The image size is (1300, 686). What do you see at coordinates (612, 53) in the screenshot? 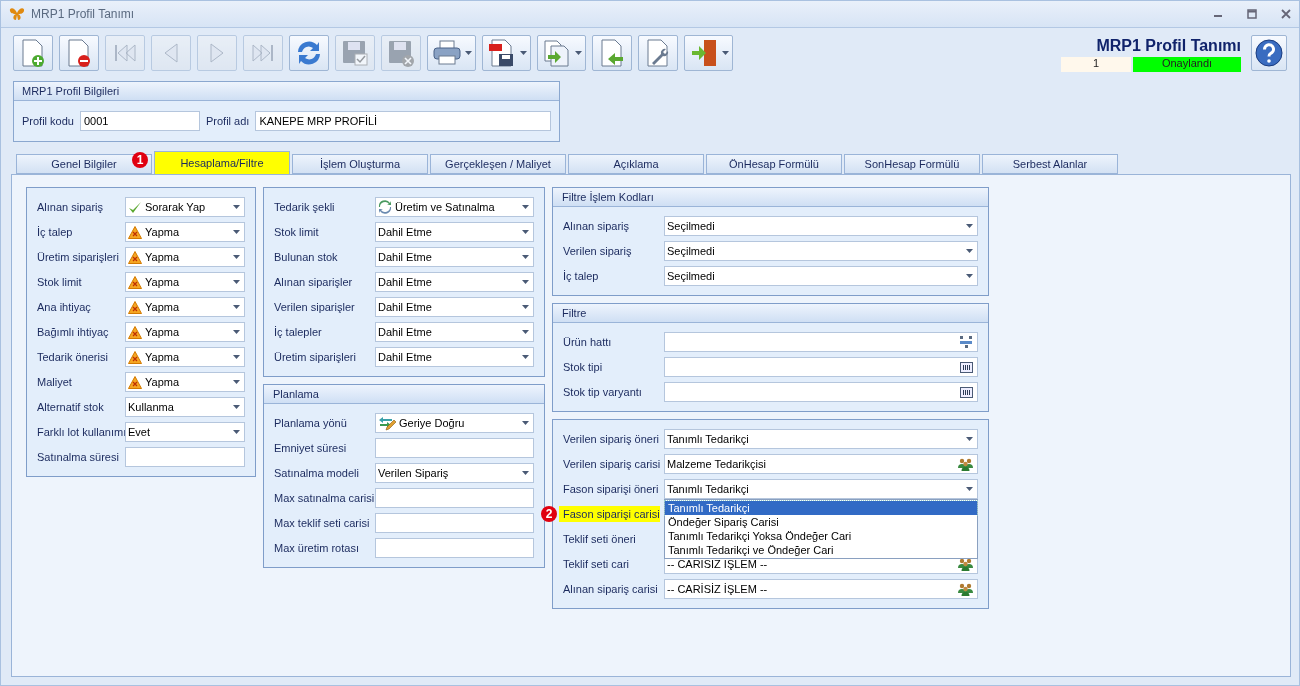
I see `import-button` at bounding box center [612, 53].